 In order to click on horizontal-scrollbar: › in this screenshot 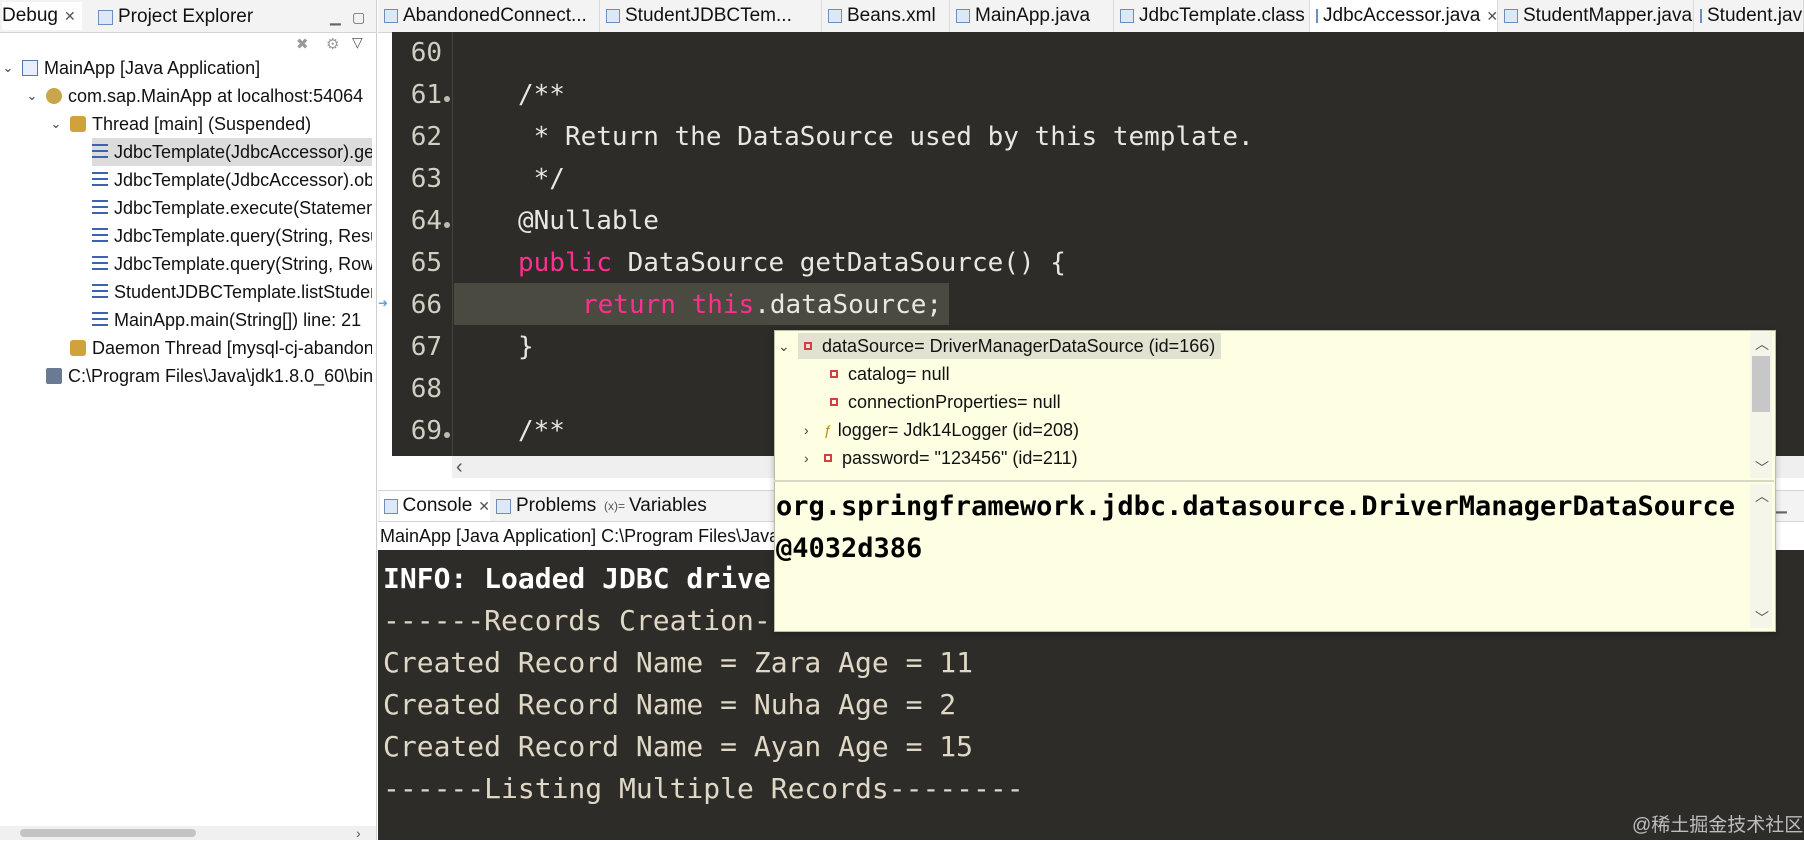, I will do `click(188, 833)`.